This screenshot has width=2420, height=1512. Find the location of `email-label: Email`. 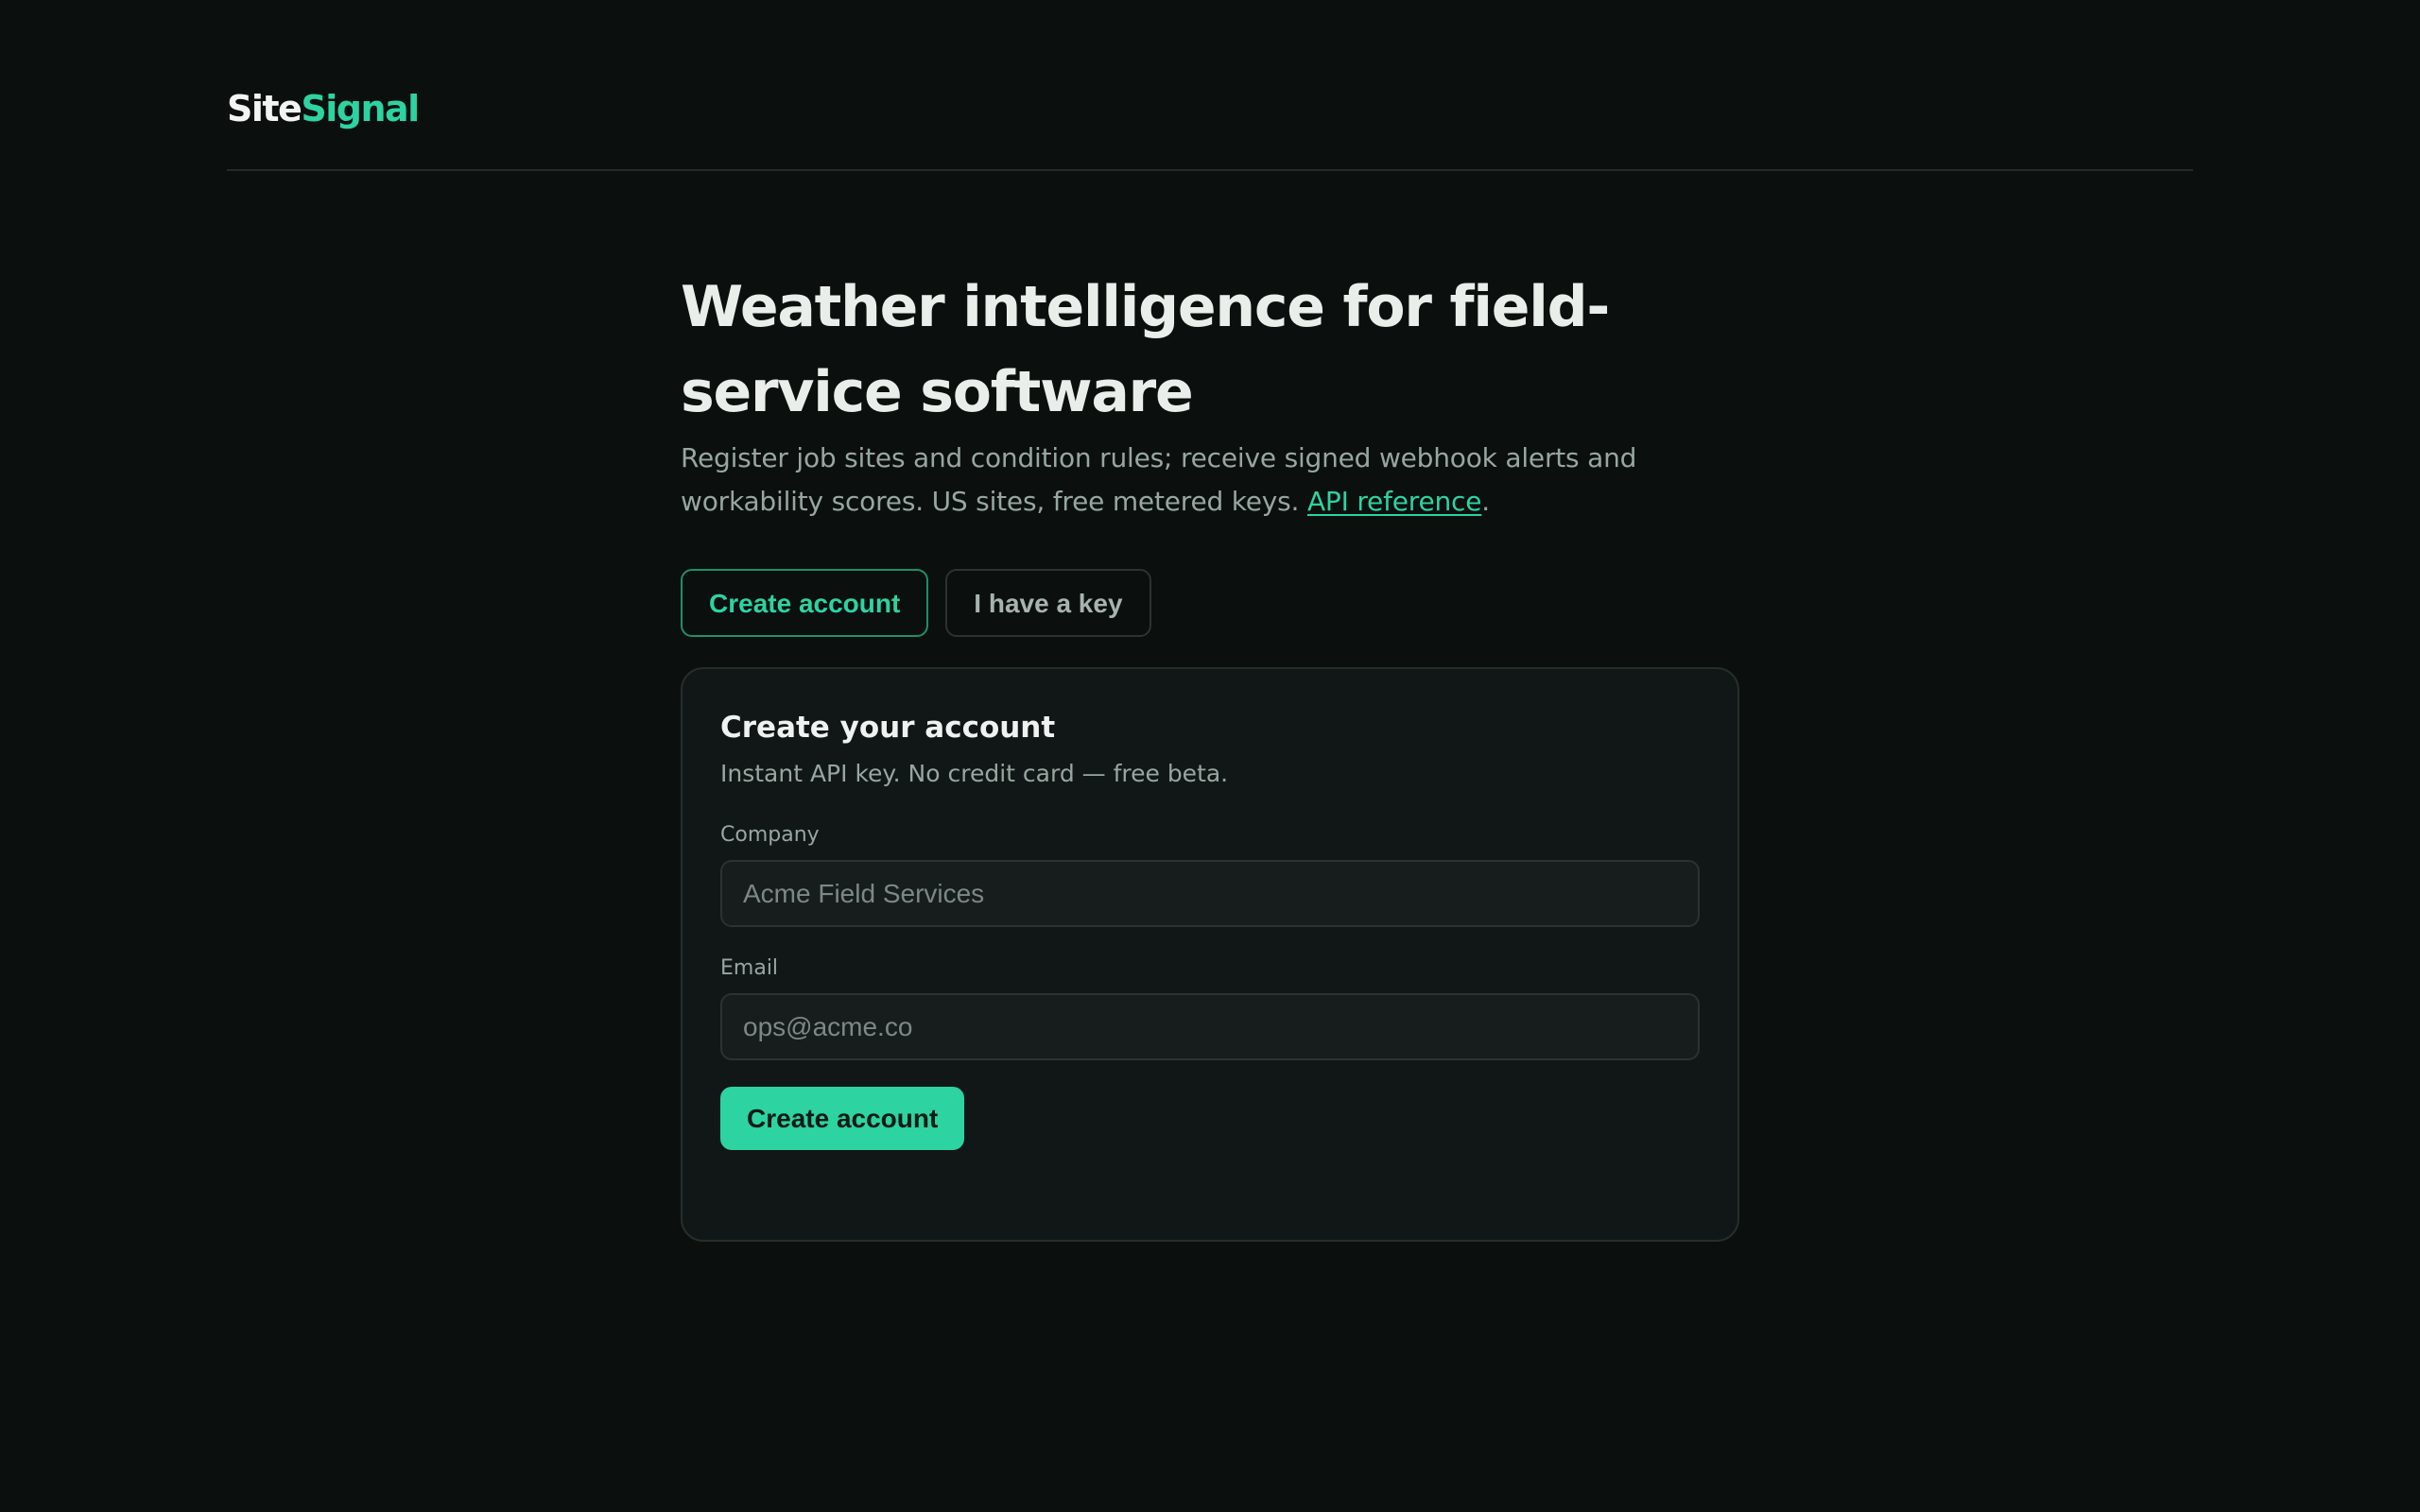

email-label: Email is located at coordinates (749, 968).